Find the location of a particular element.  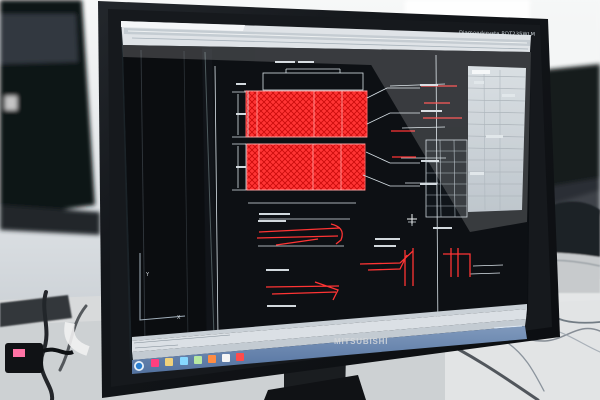

taskbar-app-icon is located at coordinates (155, 363).